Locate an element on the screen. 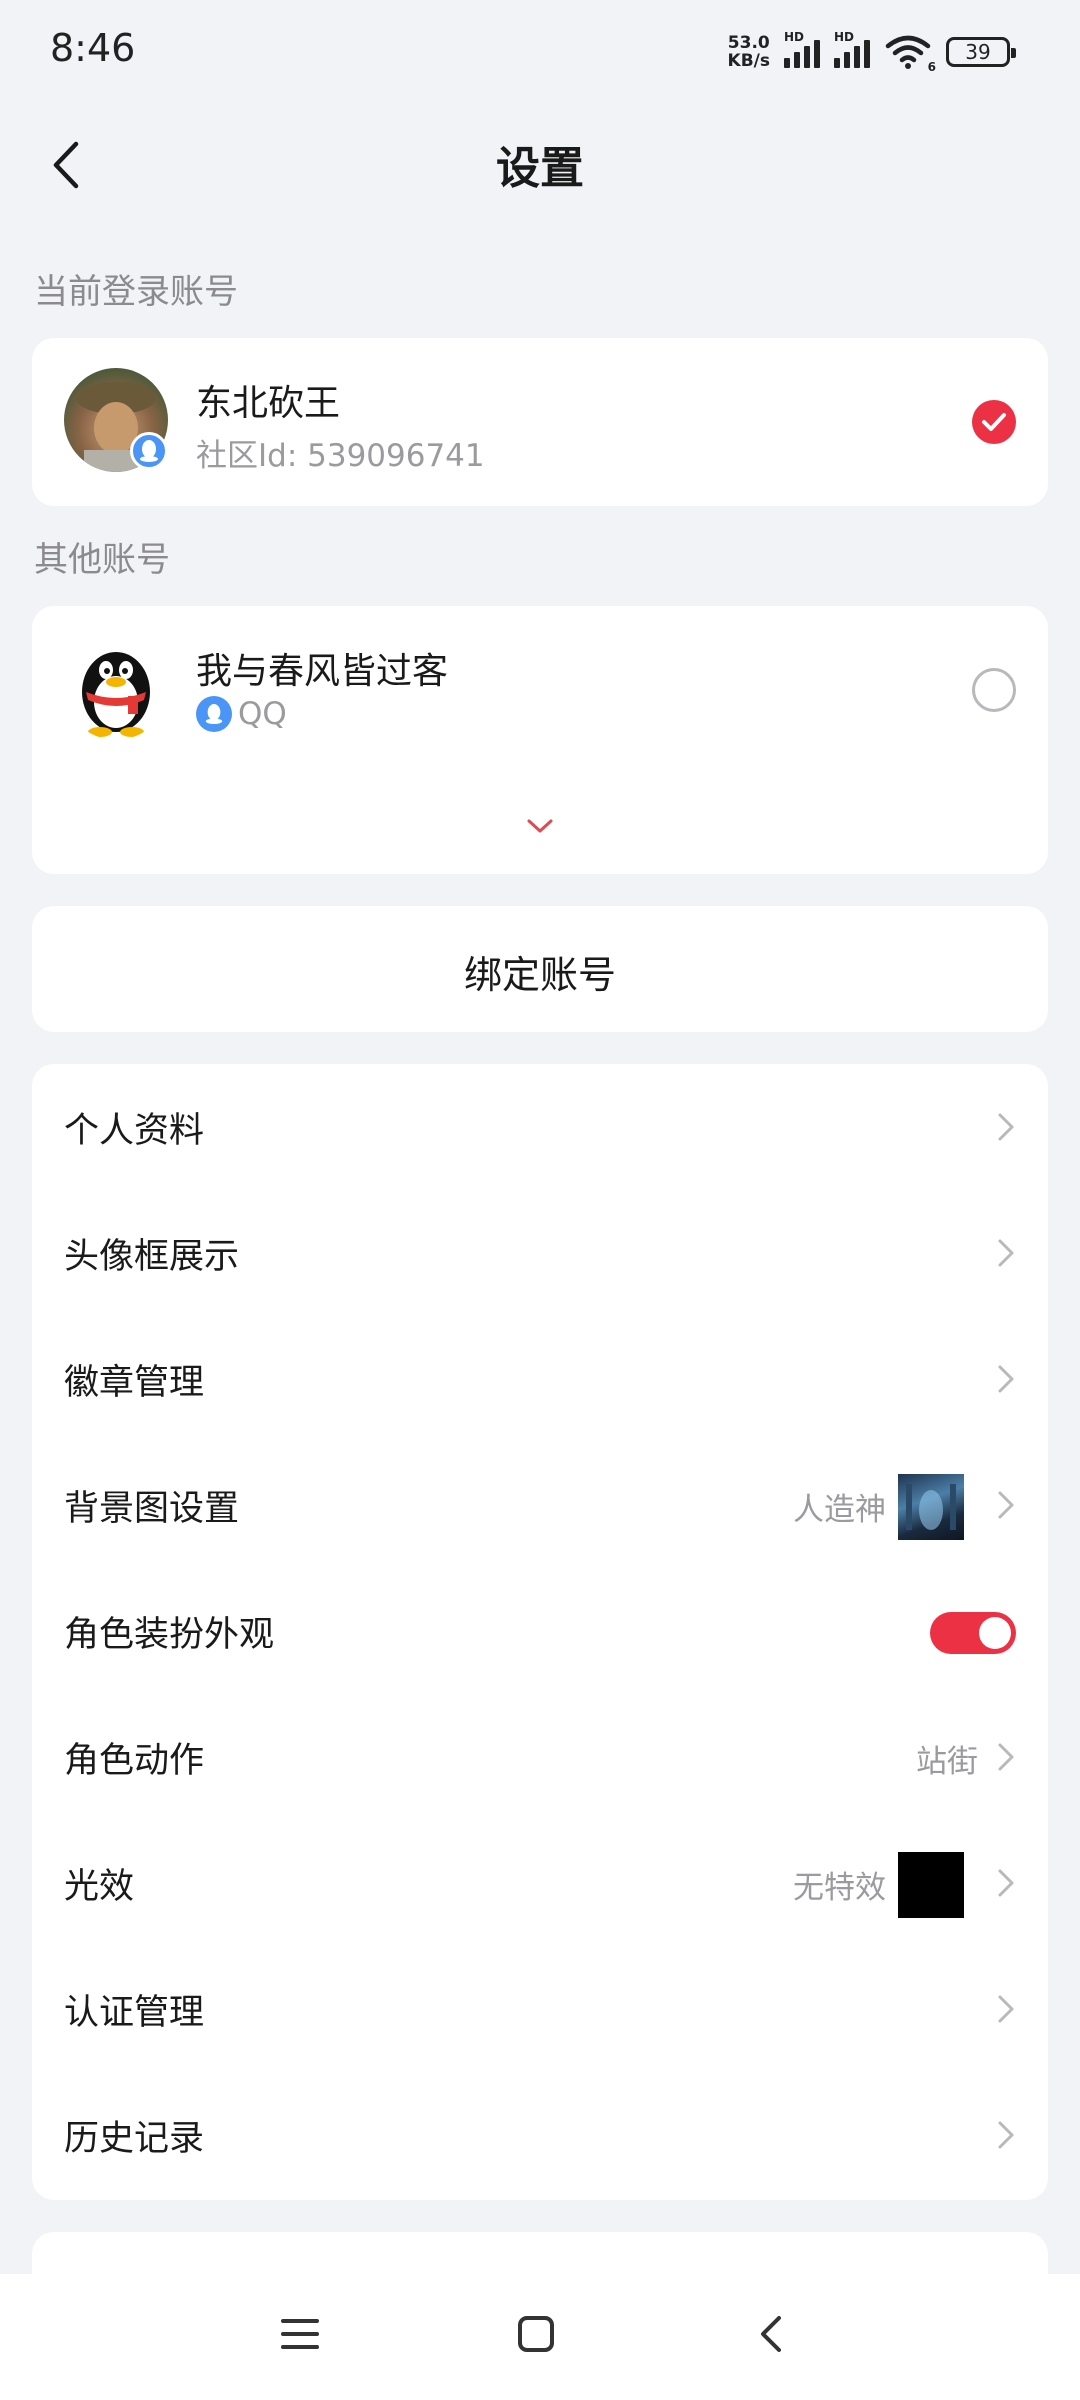  current-account-card: 东北砍王 社区Id: 539096741 is located at coordinates (540, 422).